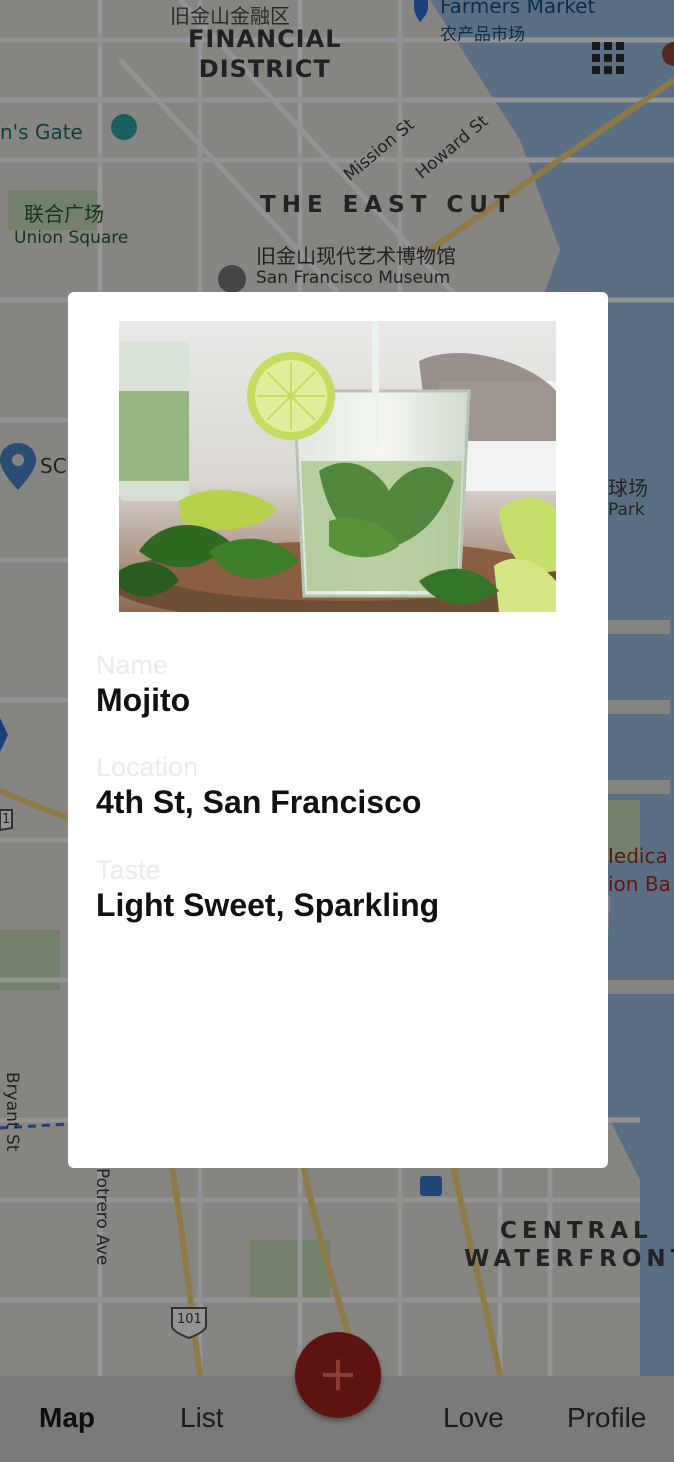 This screenshot has width=674, height=1462. Describe the element at coordinates (132, 665) in the screenshot. I see `name-label: Name` at that location.